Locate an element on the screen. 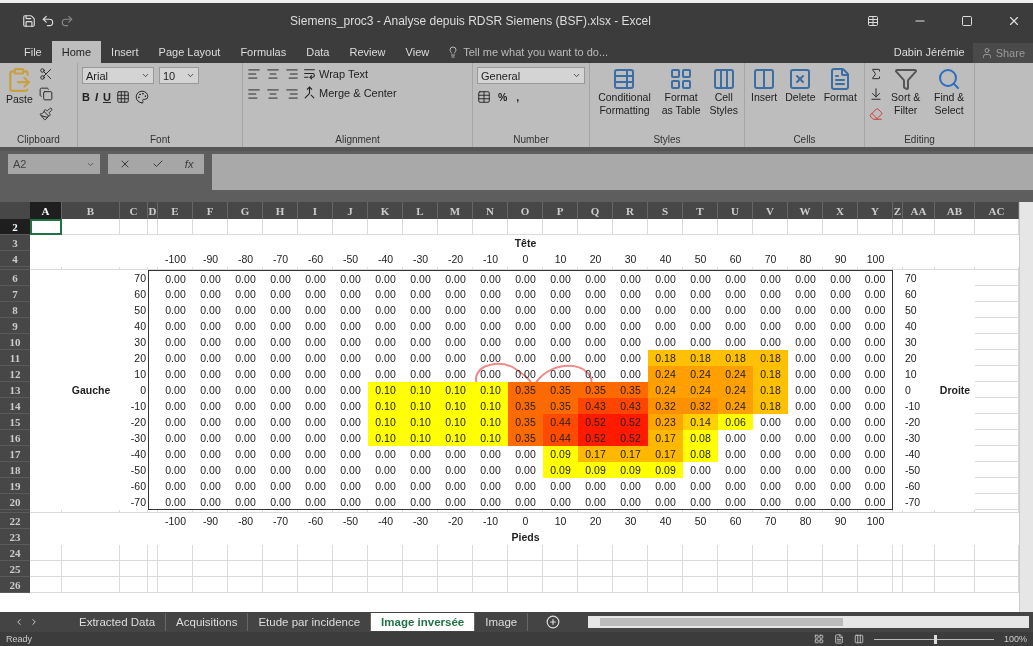 The image size is (1033, 646). eraser-icon is located at coordinates (876, 114).